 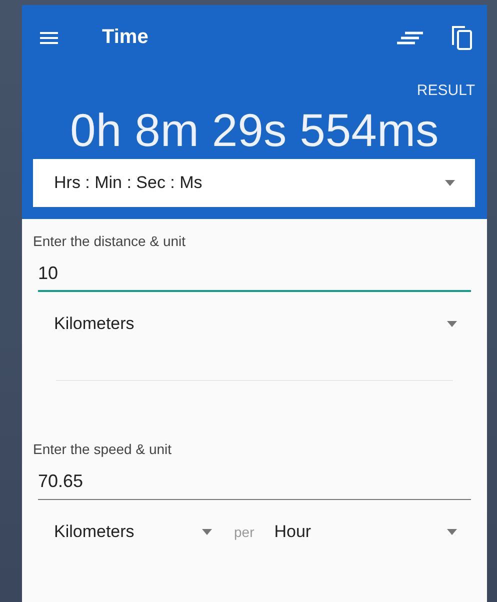 What do you see at coordinates (110, 241) in the screenshot?
I see `field-label: Enter the distance & unit` at bounding box center [110, 241].